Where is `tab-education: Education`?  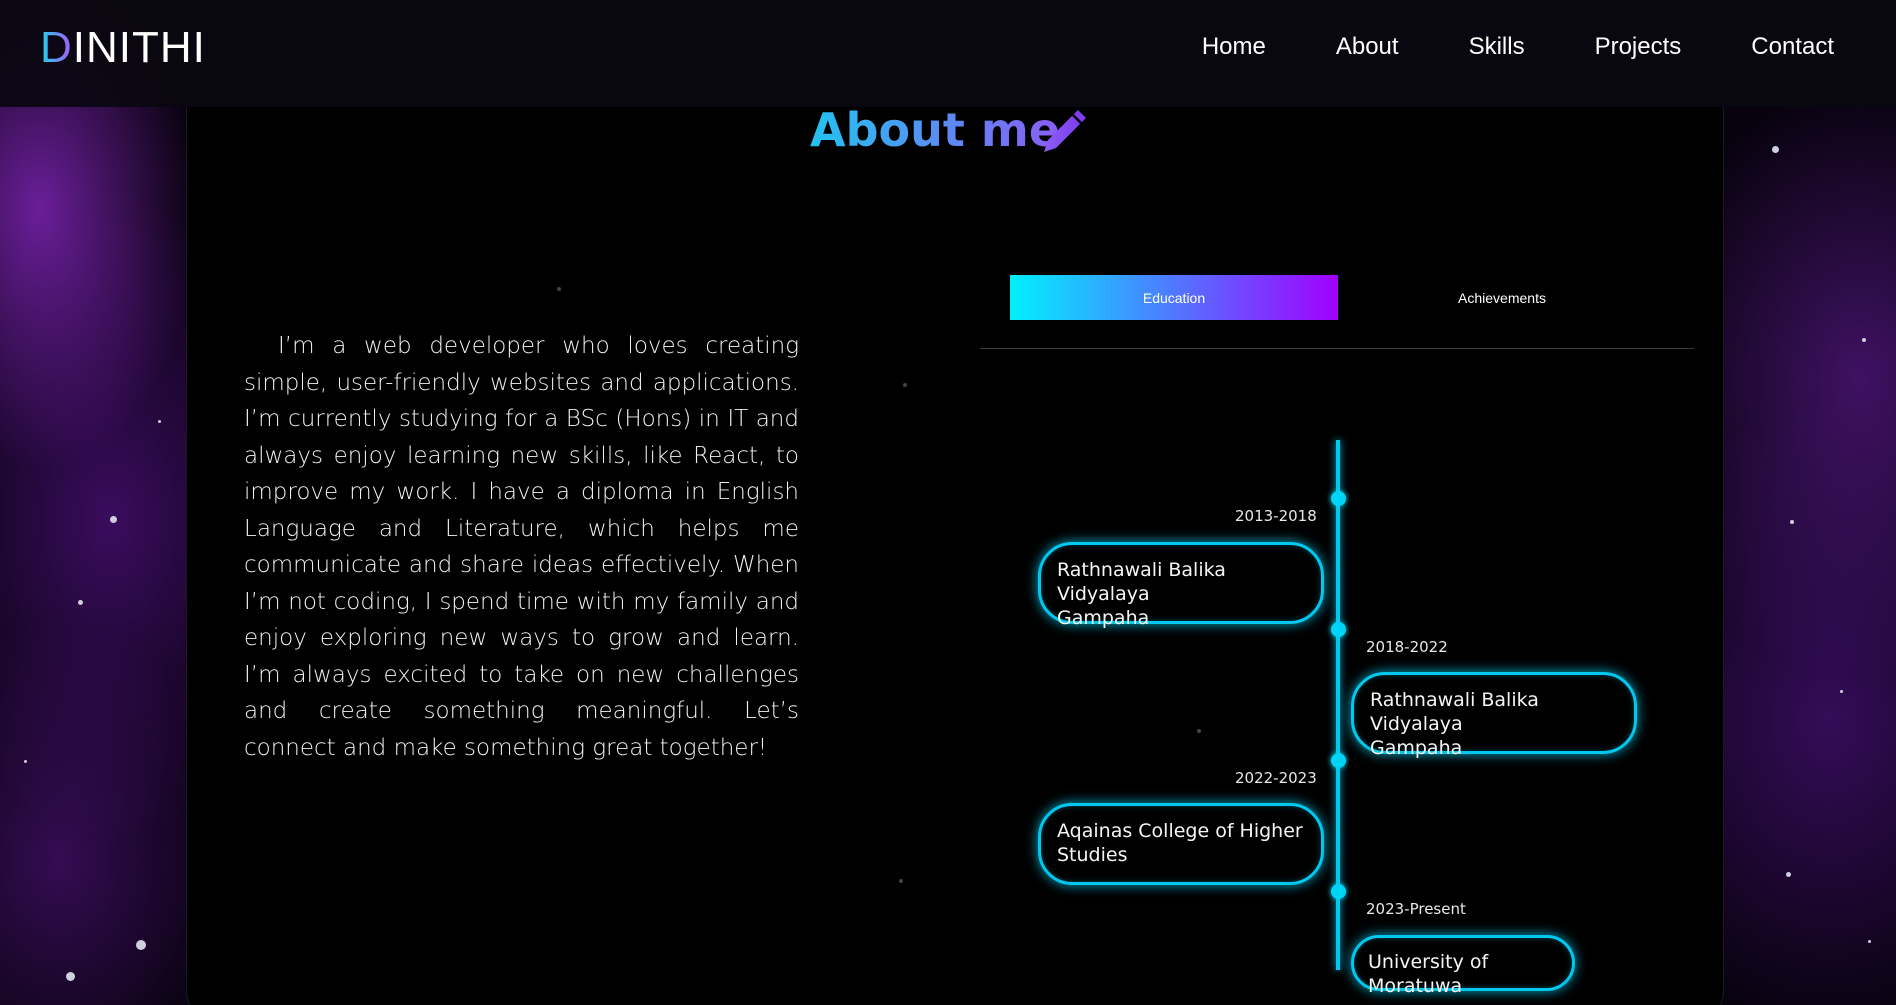 tab-education: Education is located at coordinates (1174, 297).